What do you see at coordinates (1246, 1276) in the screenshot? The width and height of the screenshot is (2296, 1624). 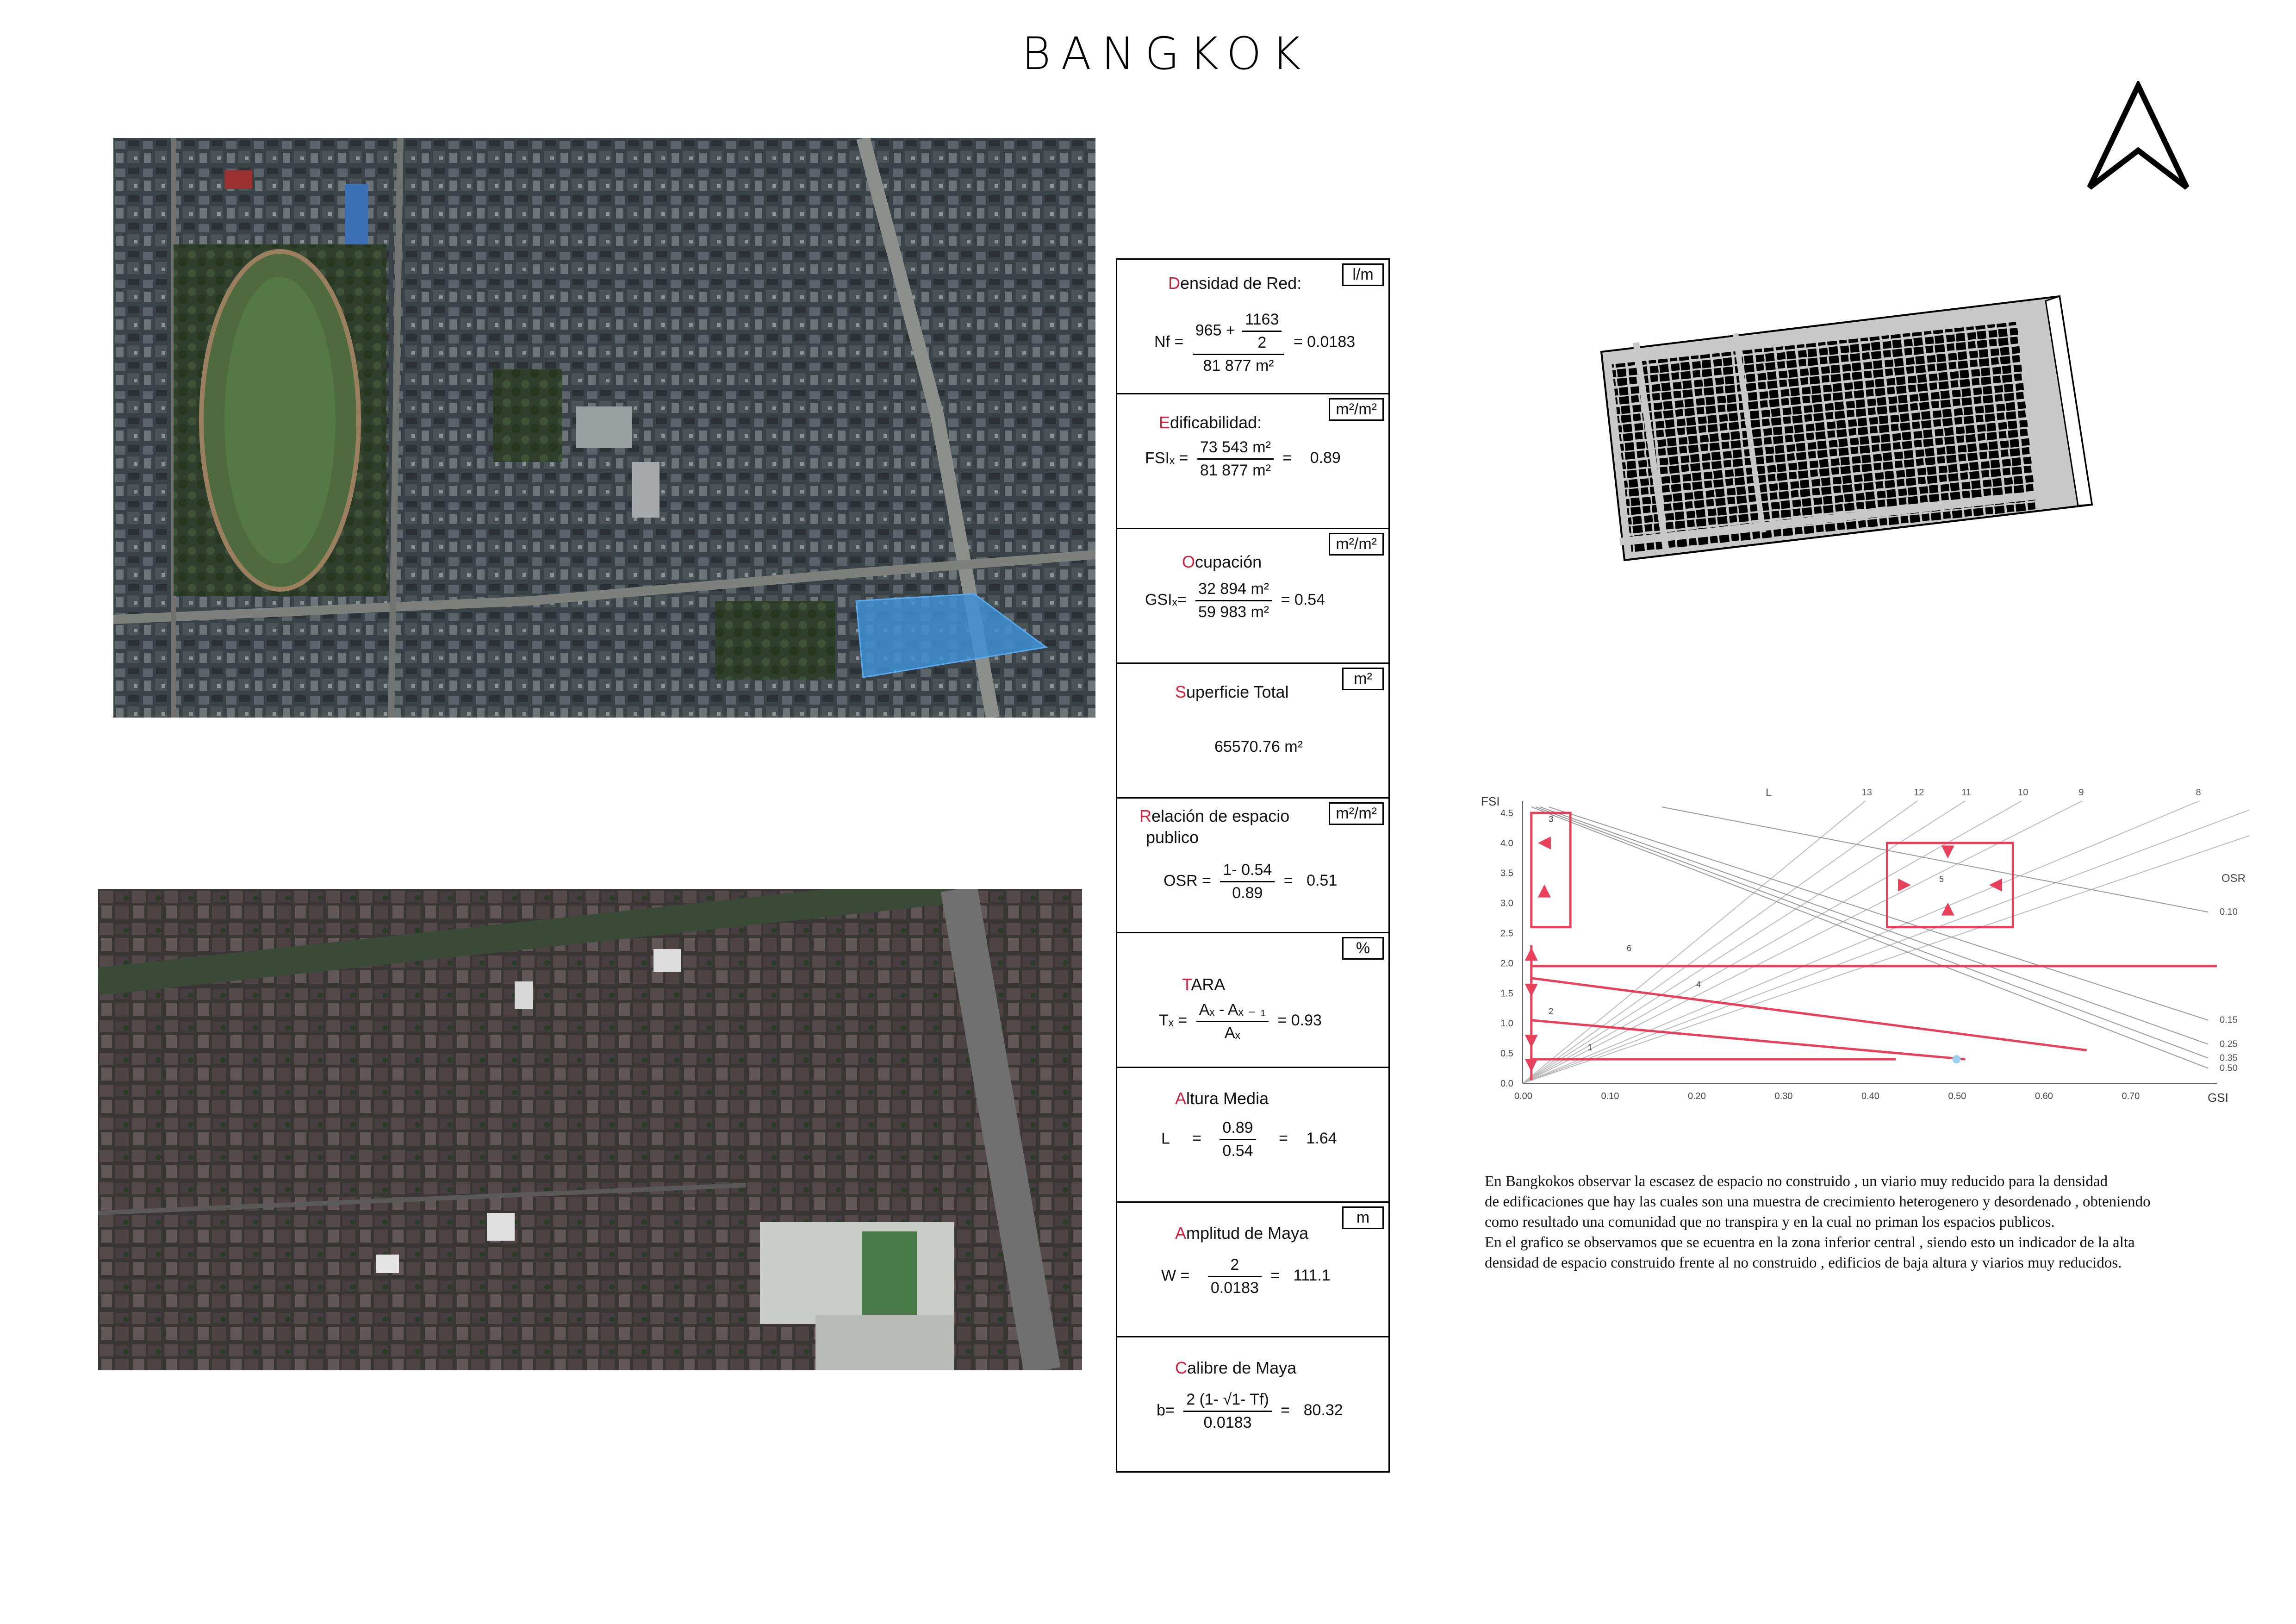 I see `metric-formula: W = 2 0.0183 = 111.1` at bounding box center [1246, 1276].